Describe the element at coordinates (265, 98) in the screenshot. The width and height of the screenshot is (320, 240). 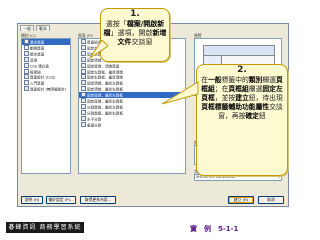
I see `callout-2-text-m: 鈕，待出現` at that location.